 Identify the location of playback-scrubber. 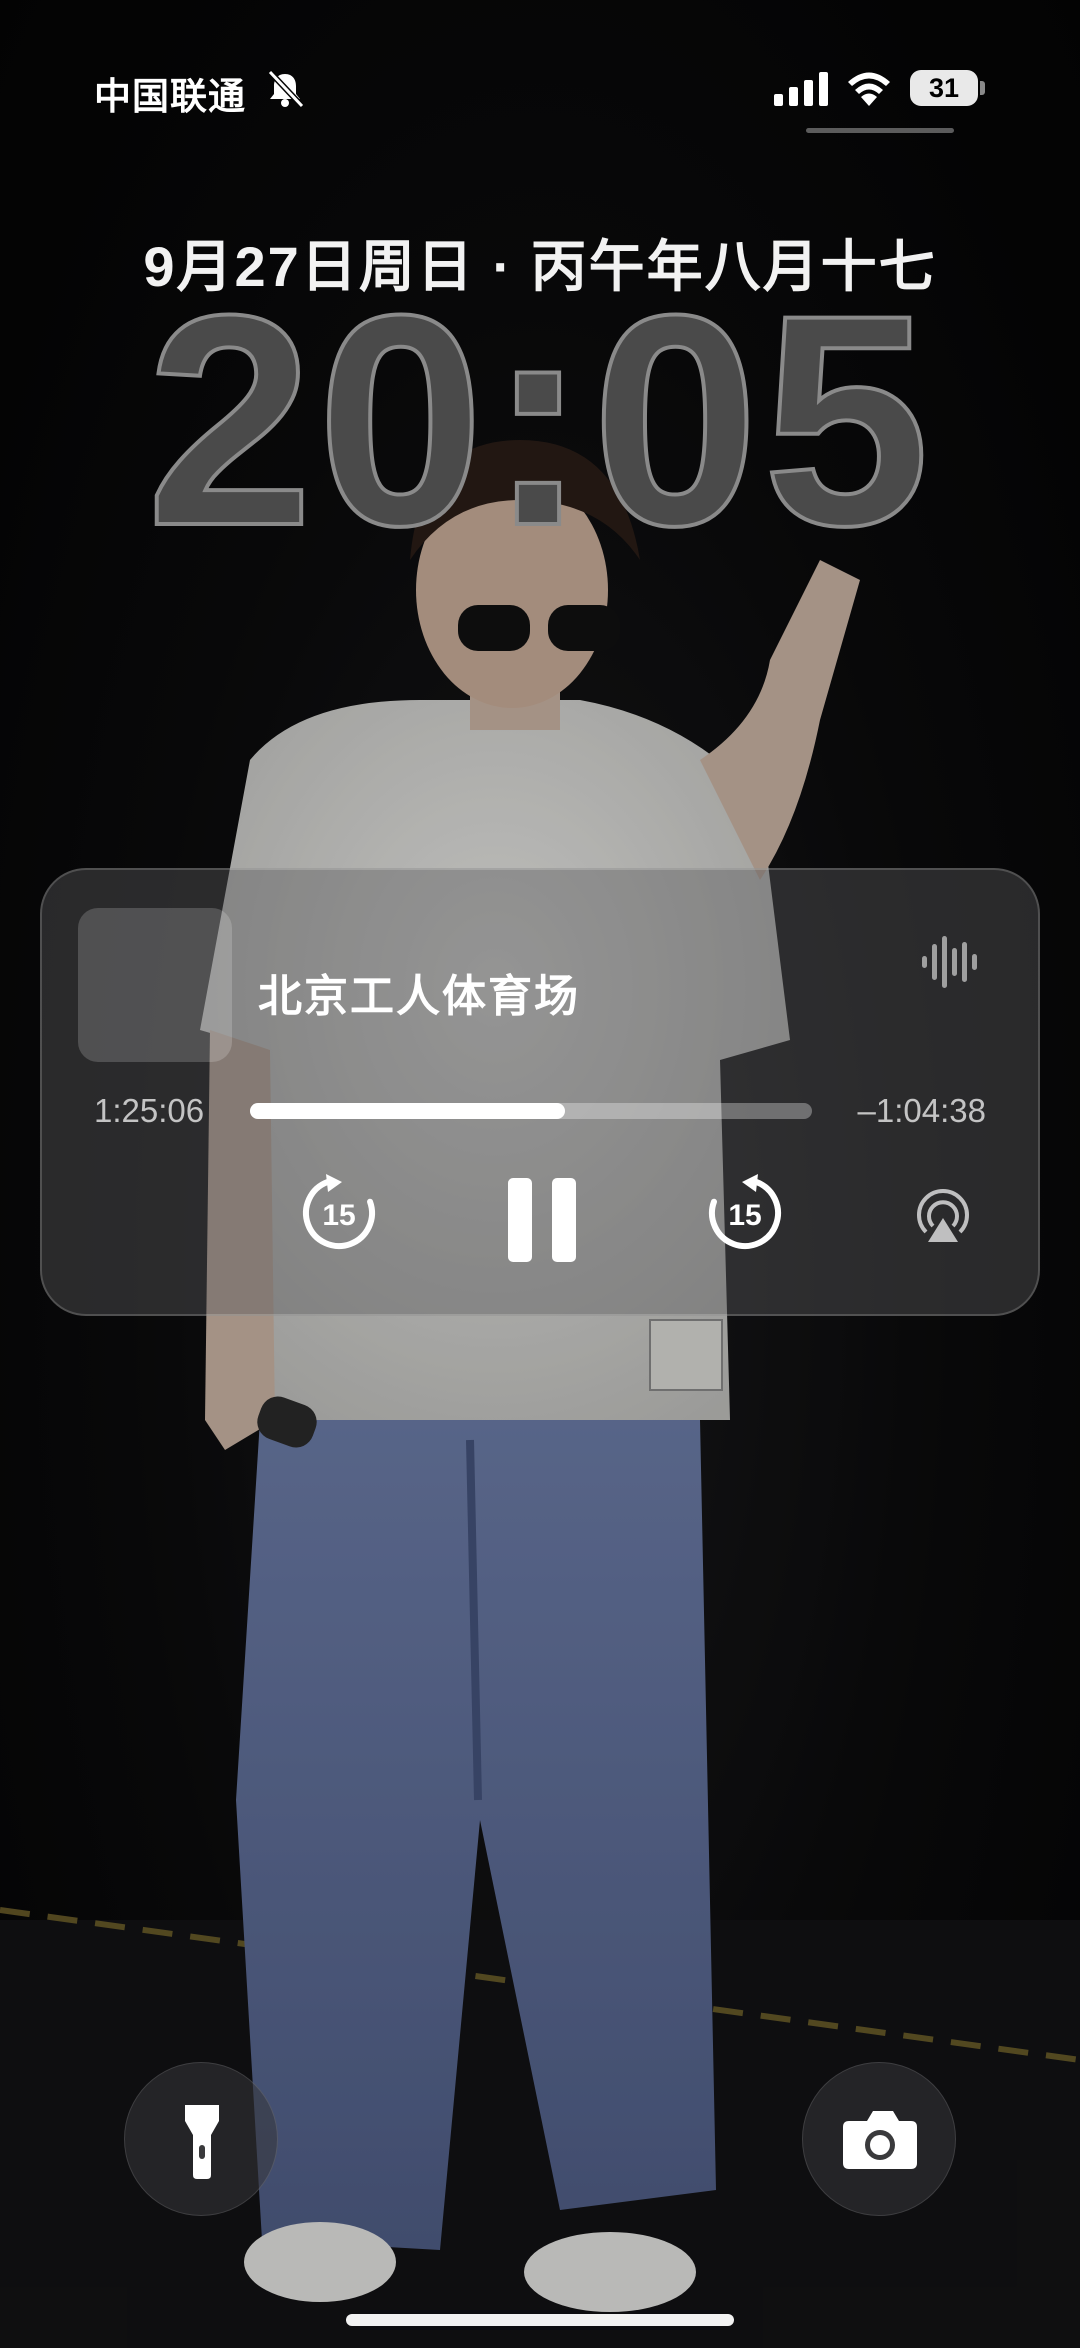
(531, 1111).